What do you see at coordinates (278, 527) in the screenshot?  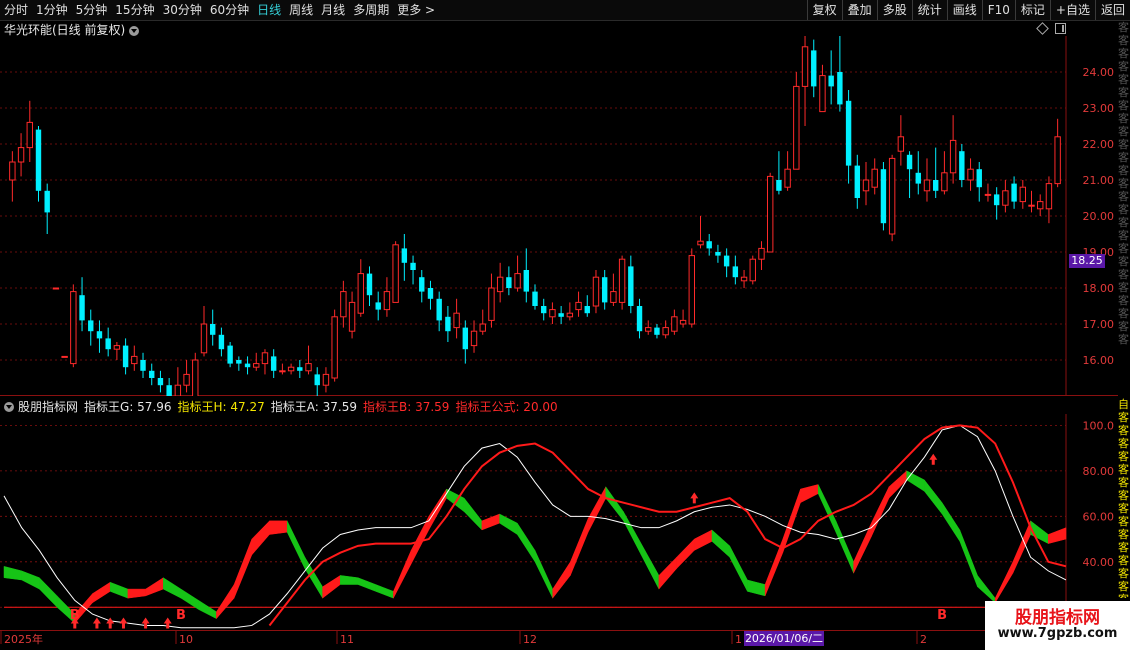 I see `ribbon-segment` at bounding box center [278, 527].